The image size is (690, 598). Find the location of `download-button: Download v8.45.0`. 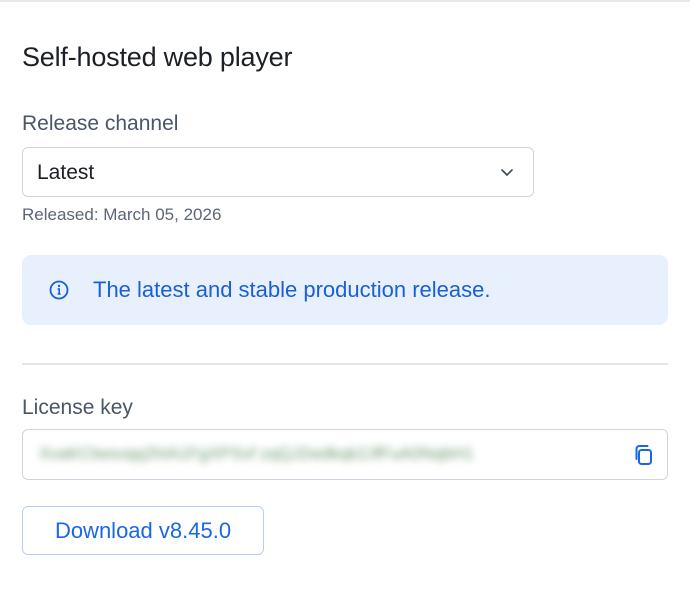

download-button: Download v8.45.0 is located at coordinates (143, 530).